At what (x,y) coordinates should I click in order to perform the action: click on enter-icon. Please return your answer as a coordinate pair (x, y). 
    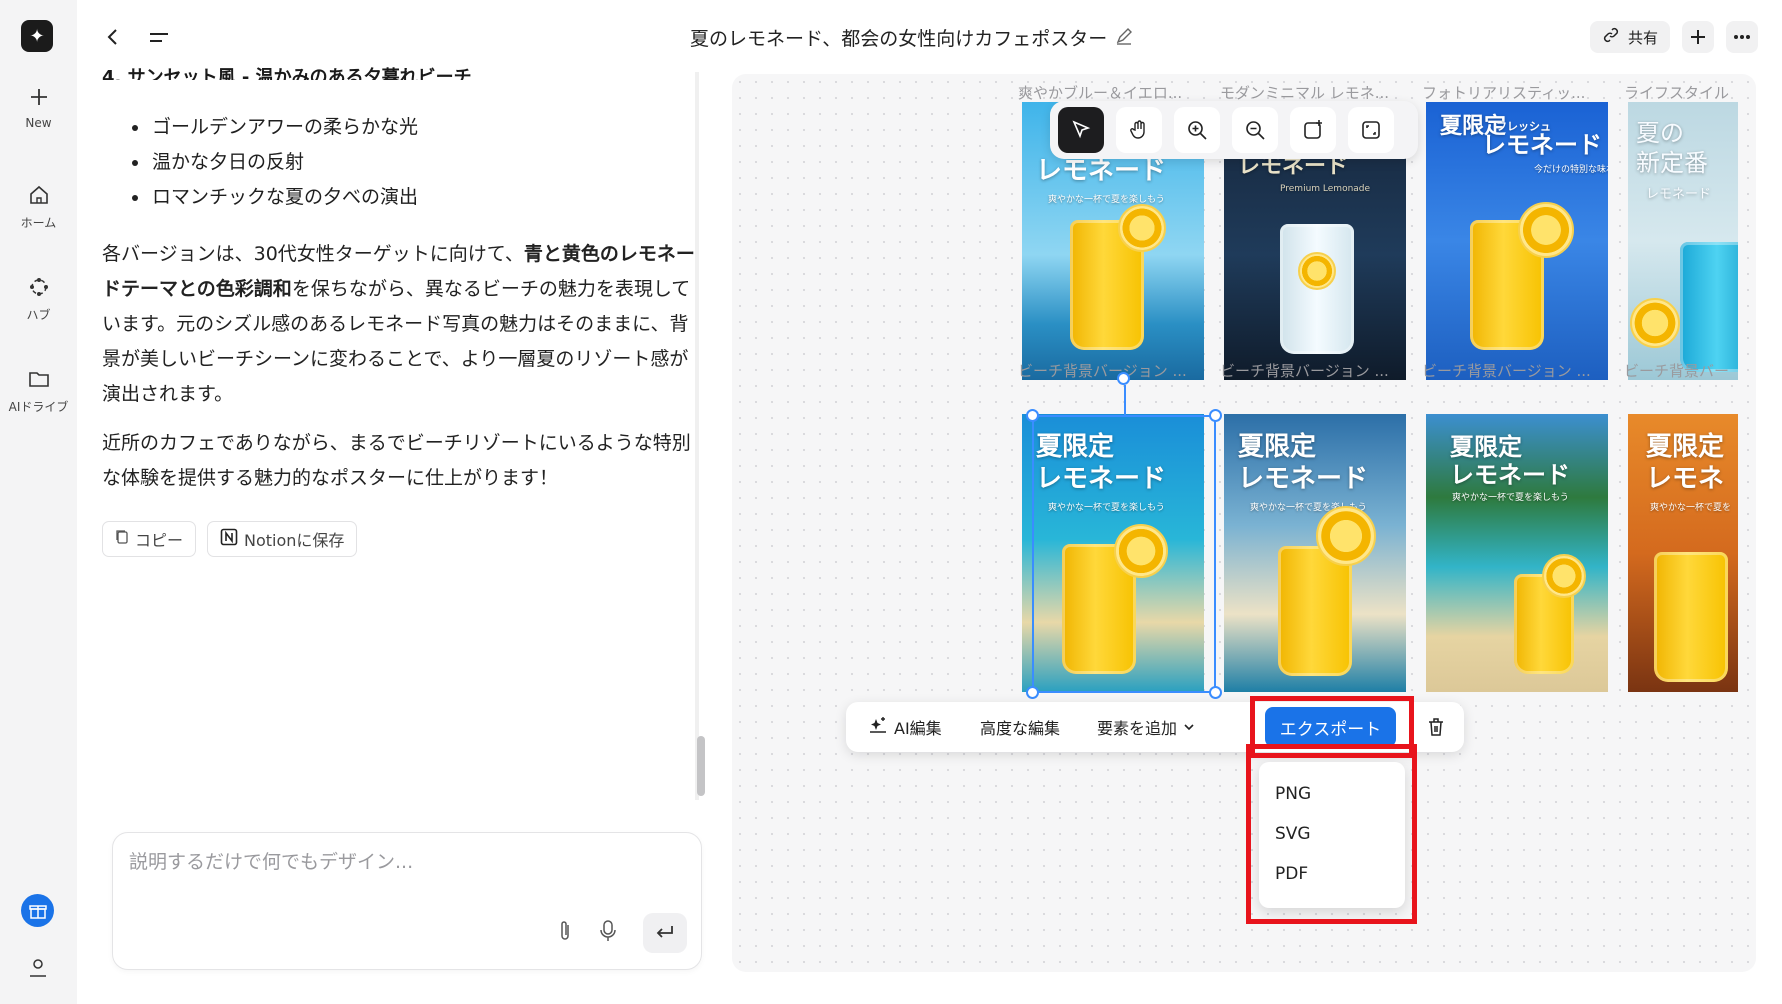
    Looking at the image, I should click on (664, 932).